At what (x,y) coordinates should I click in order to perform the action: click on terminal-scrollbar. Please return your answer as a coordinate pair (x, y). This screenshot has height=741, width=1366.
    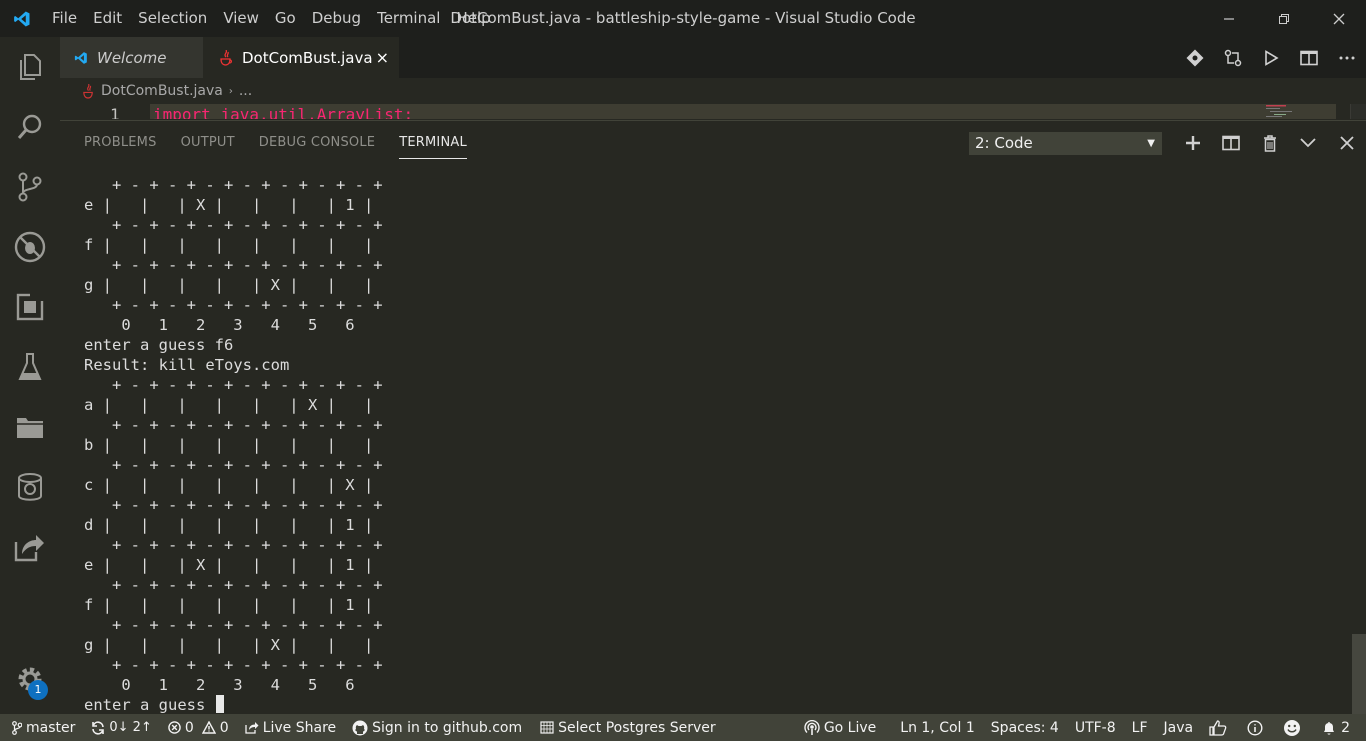
    Looking at the image, I should click on (1359, 674).